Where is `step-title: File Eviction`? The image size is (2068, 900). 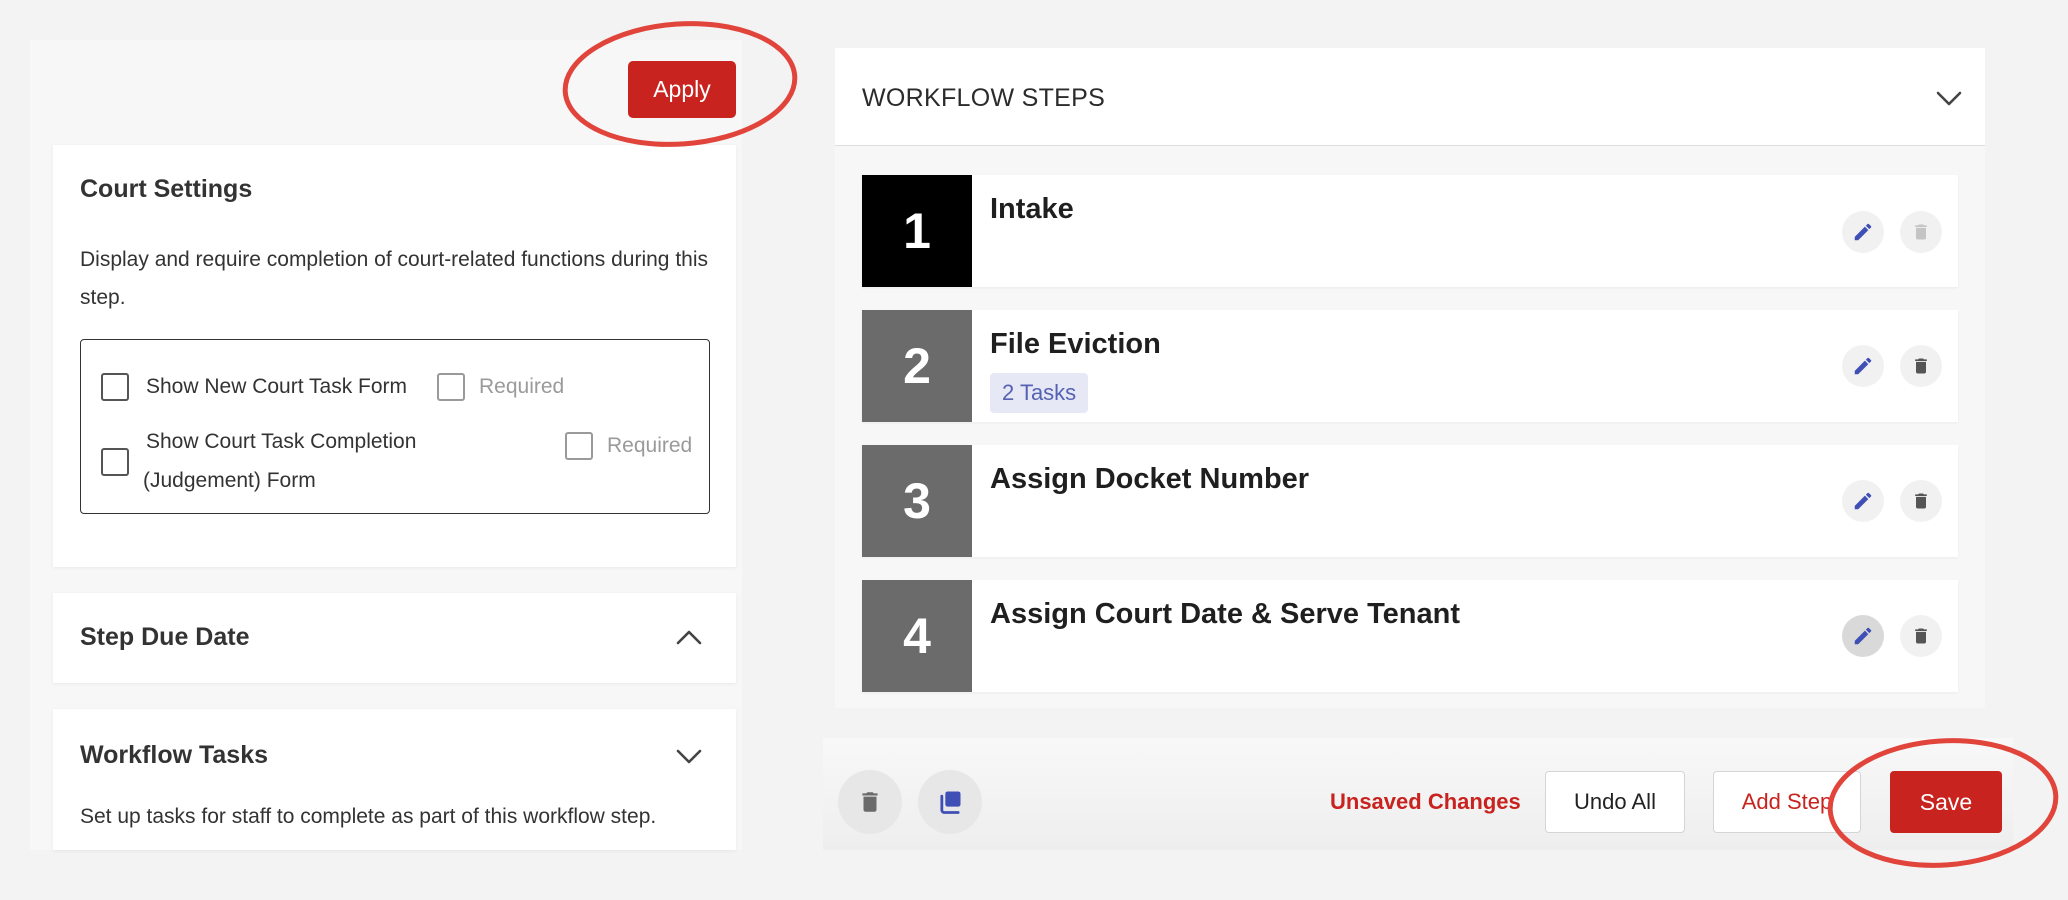 step-title: File Eviction is located at coordinates (1075, 344).